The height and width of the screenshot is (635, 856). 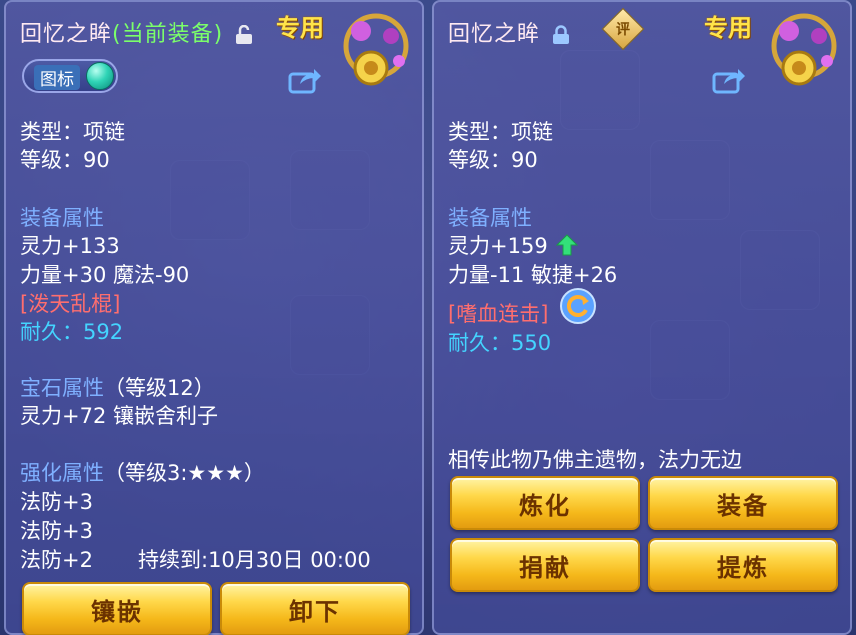 What do you see at coordinates (743, 565) in the screenshot?
I see `extract-button: 提炼` at bounding box center [743, 565].